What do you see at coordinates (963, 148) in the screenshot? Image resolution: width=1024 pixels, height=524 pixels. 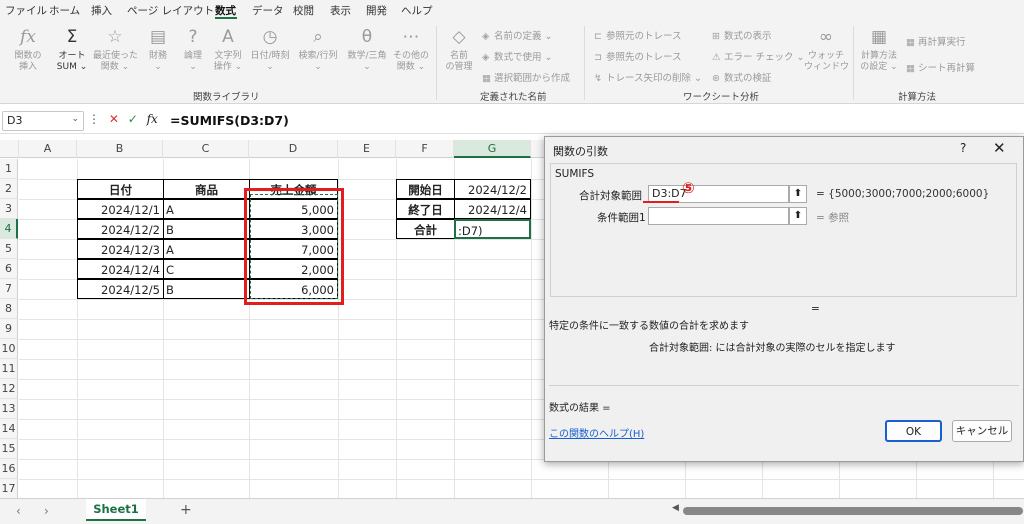 I see `help-icon: ?` at bounding box center [963, 148].